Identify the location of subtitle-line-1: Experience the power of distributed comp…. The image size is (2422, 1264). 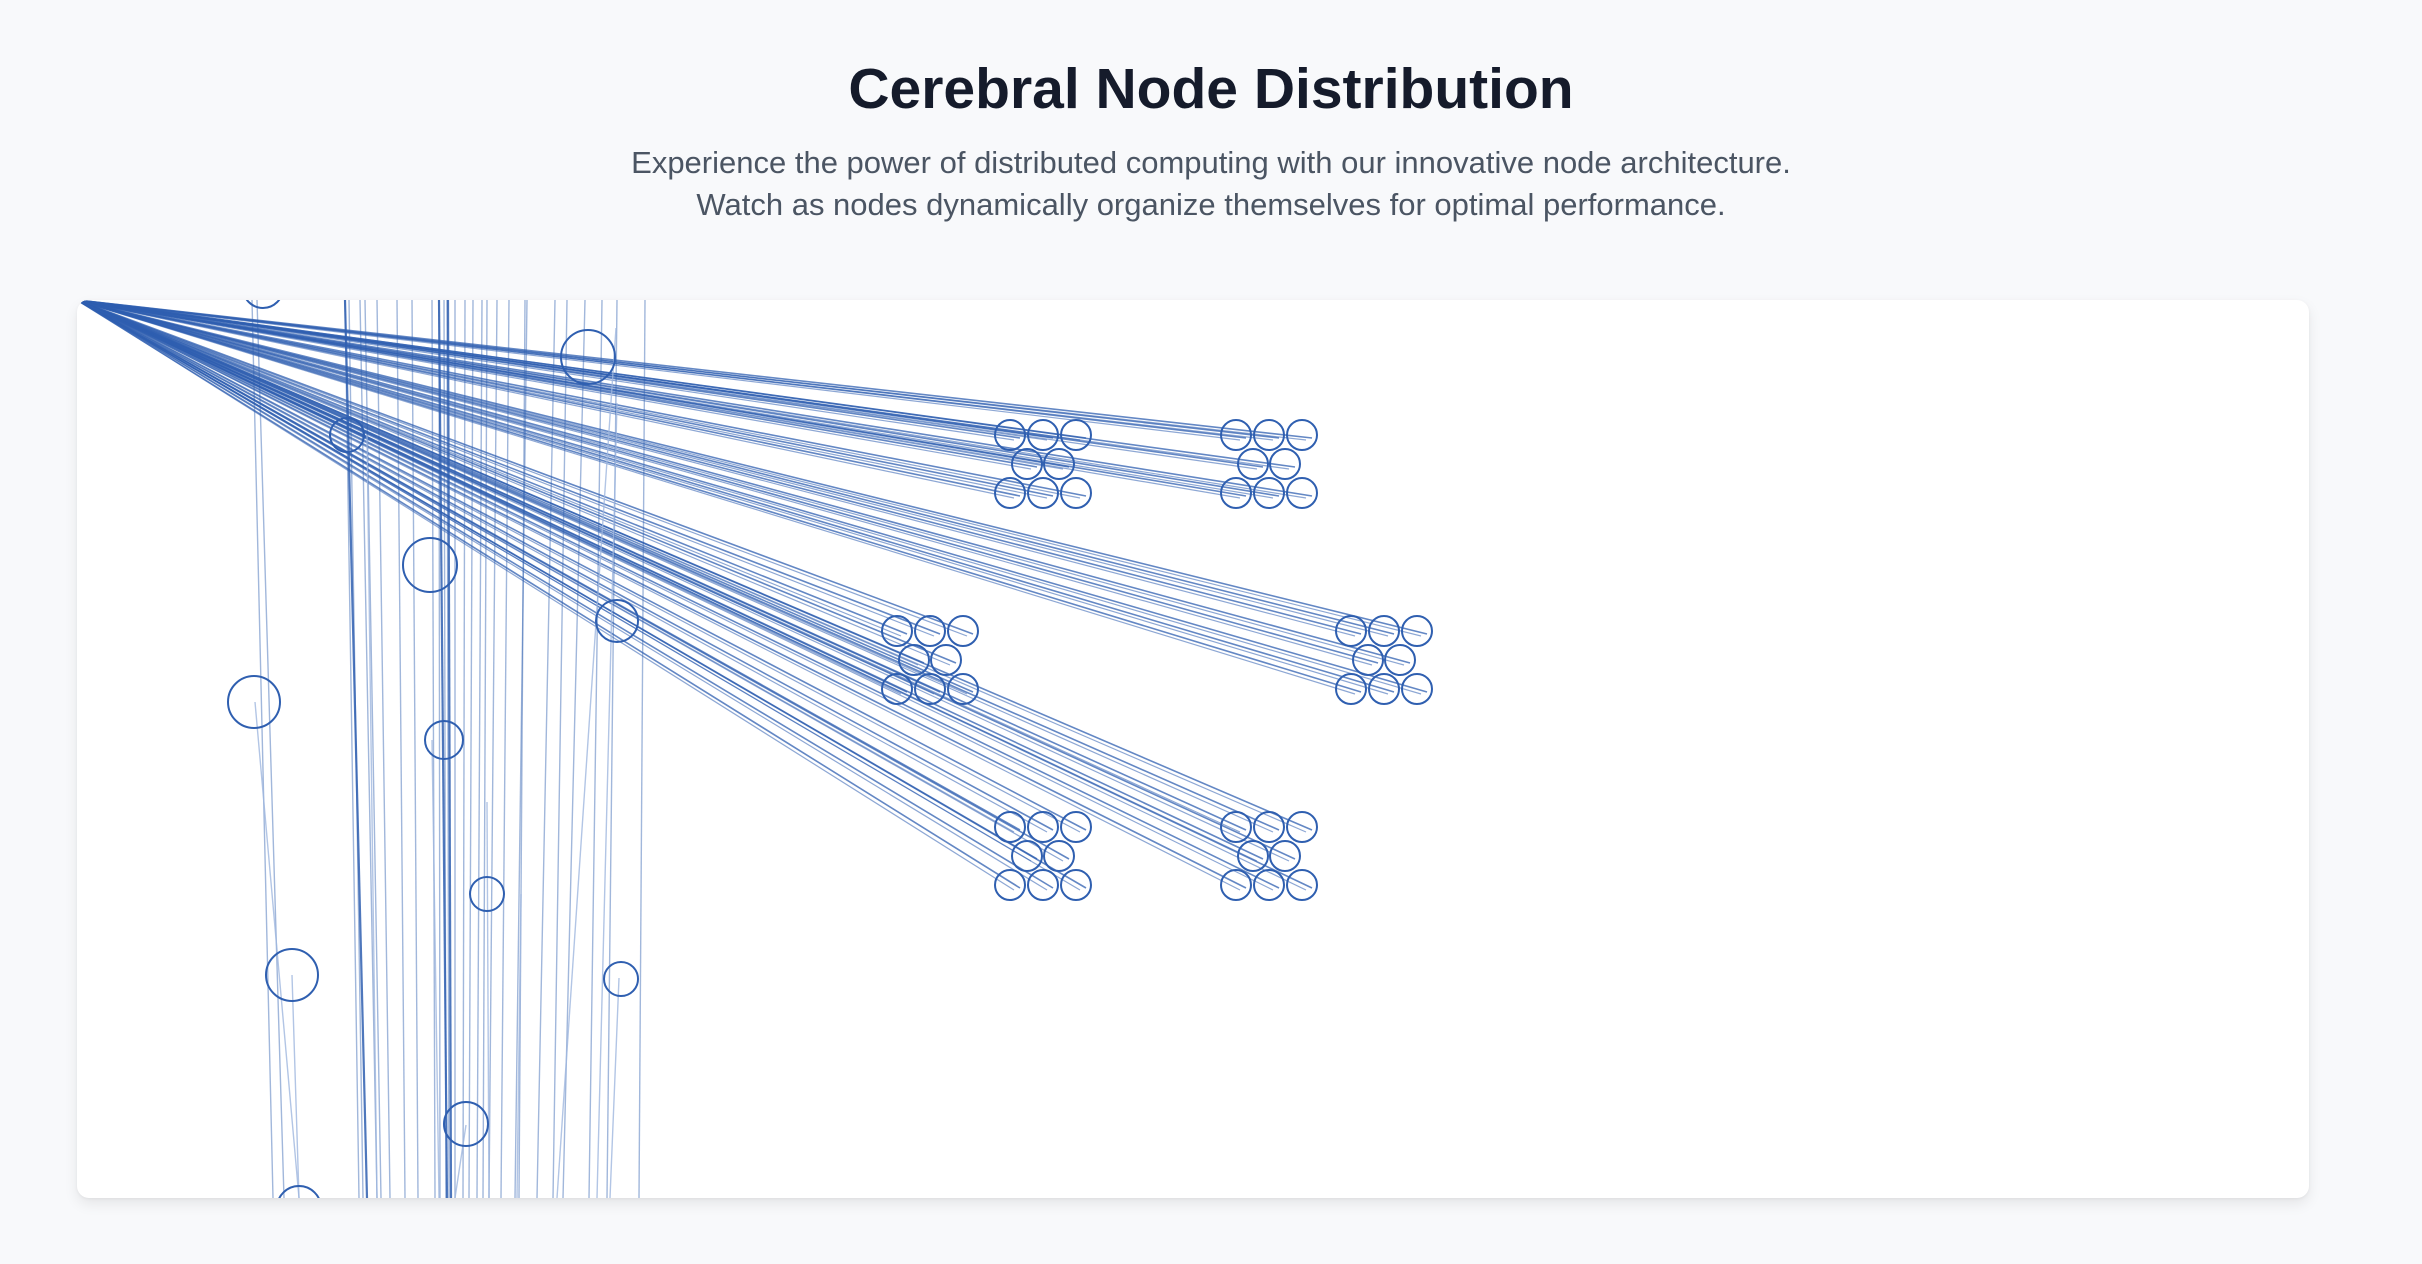
(1211, 162).